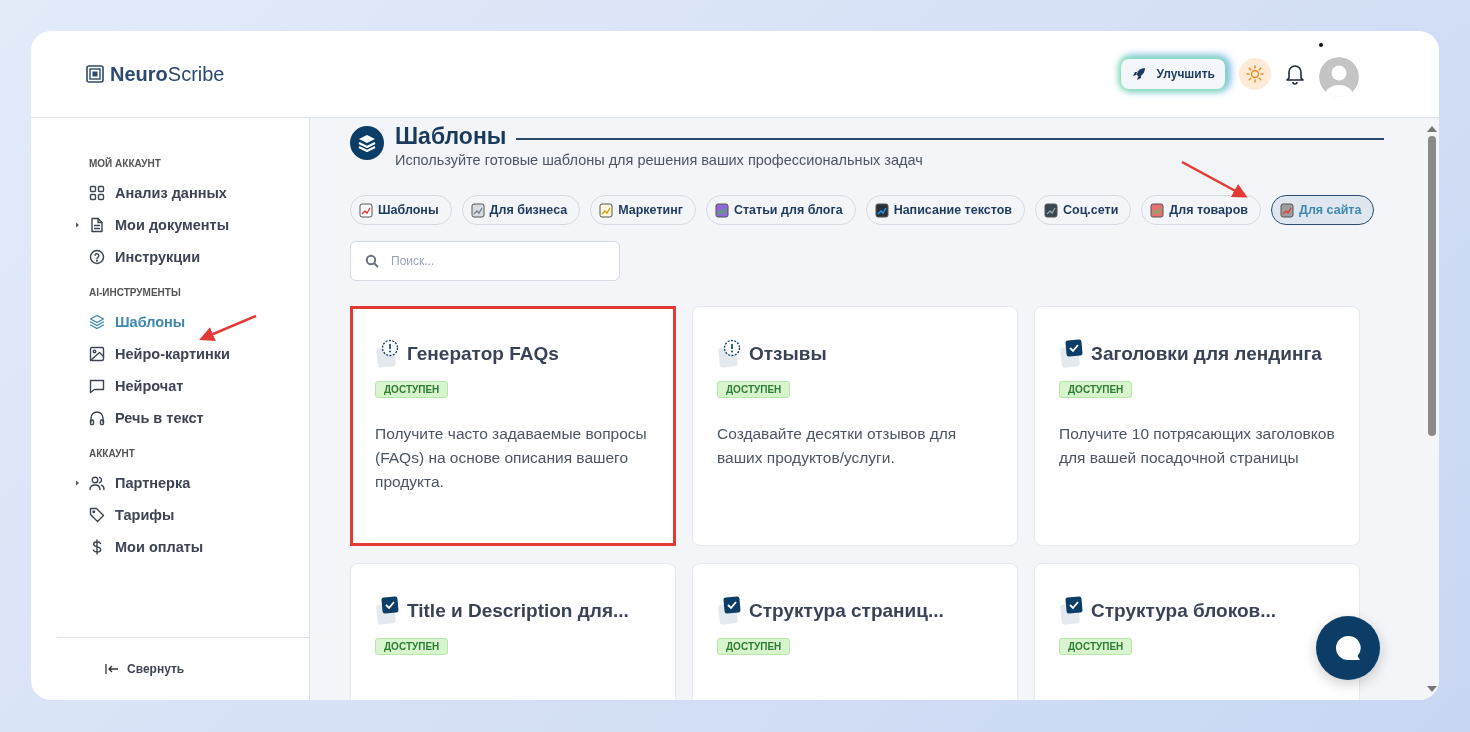 This screenshot has height=732, width=1470. Describe the element at coordinates (97, 386) in the screenshot. I see `chat-bubble-icon` at that location.